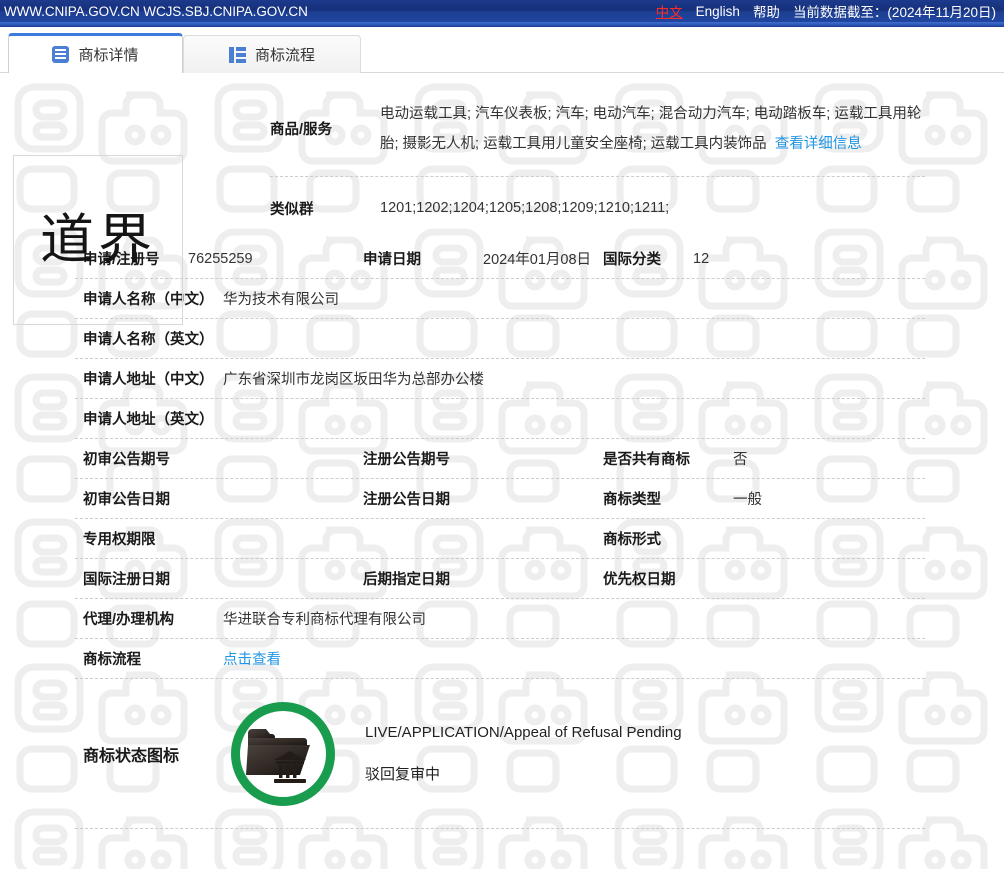  What do you see at coordinates (61, 54) in the screenshot?
I see `list-lines-icon` at bounding box center [61, 54].